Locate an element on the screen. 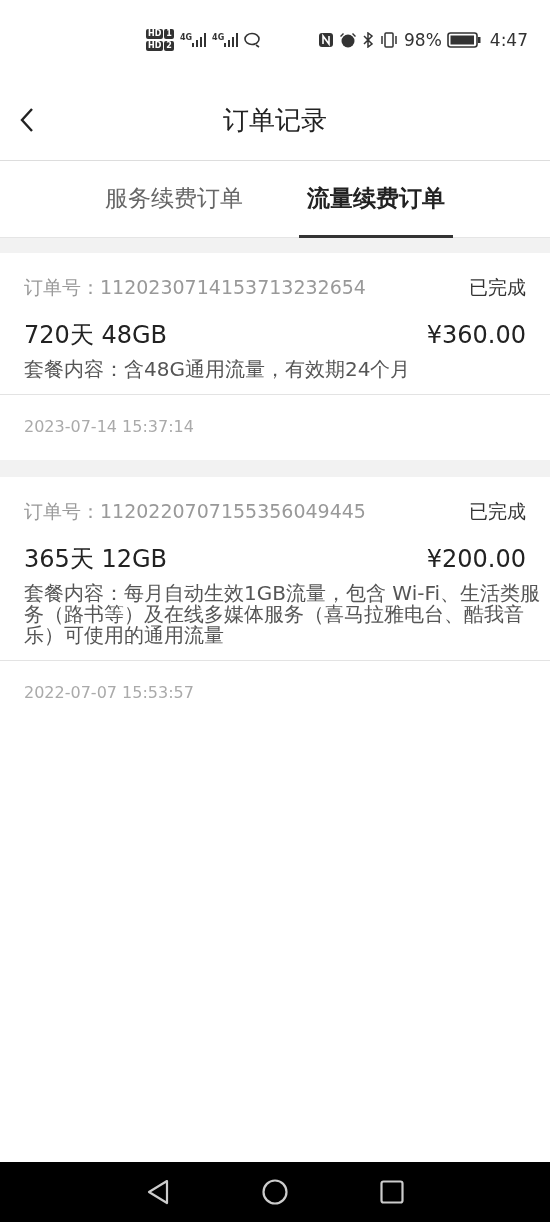 The image size is (550, 1222). square-icon is located at coordinates (392, 1192).